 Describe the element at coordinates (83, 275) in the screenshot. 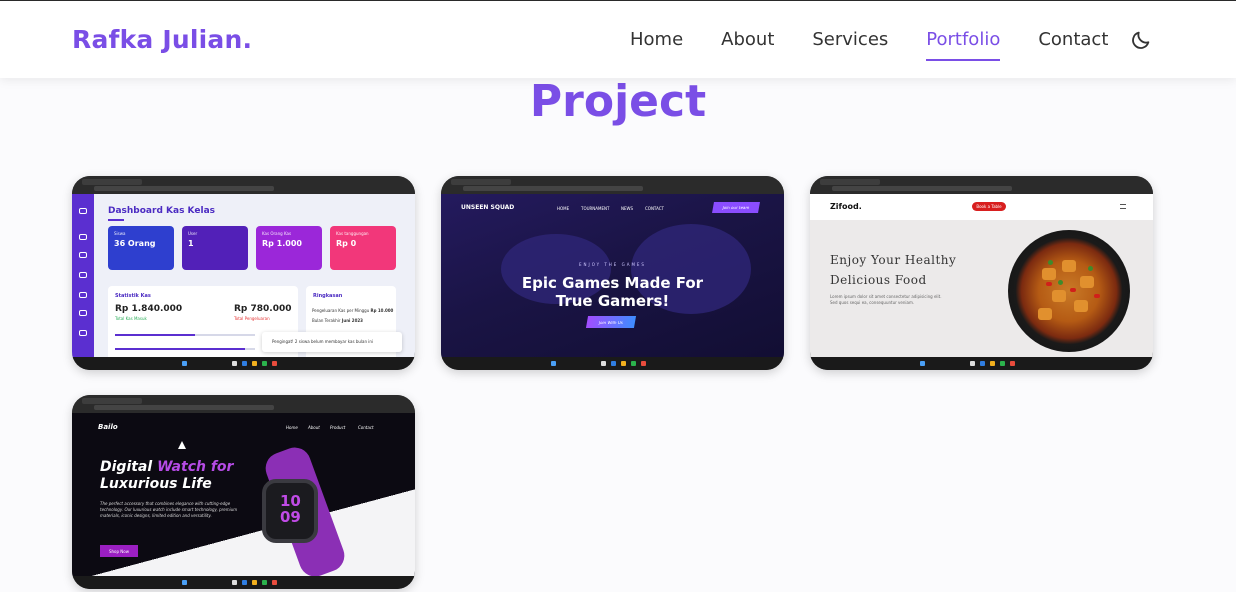

I see `sidebar` at that location.